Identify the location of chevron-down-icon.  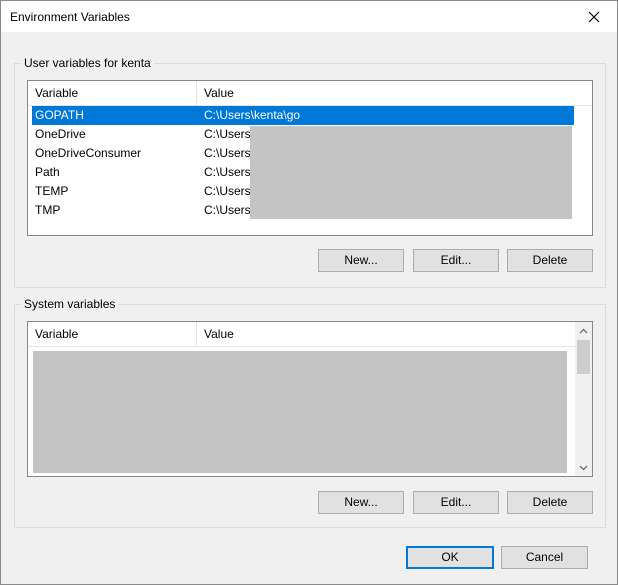
(583, 467).